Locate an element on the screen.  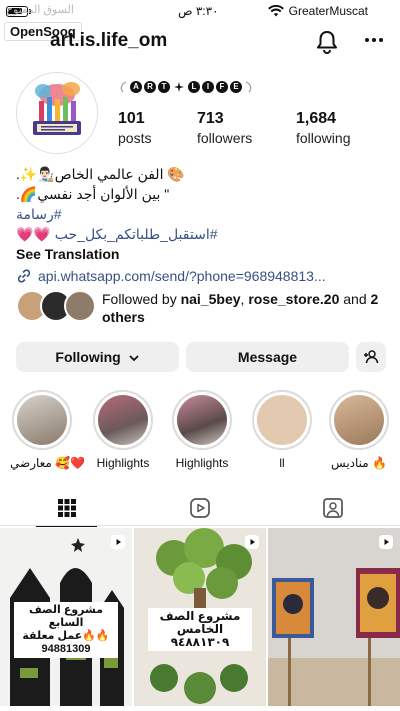
reels-icon is located at coordinates (199, 508).